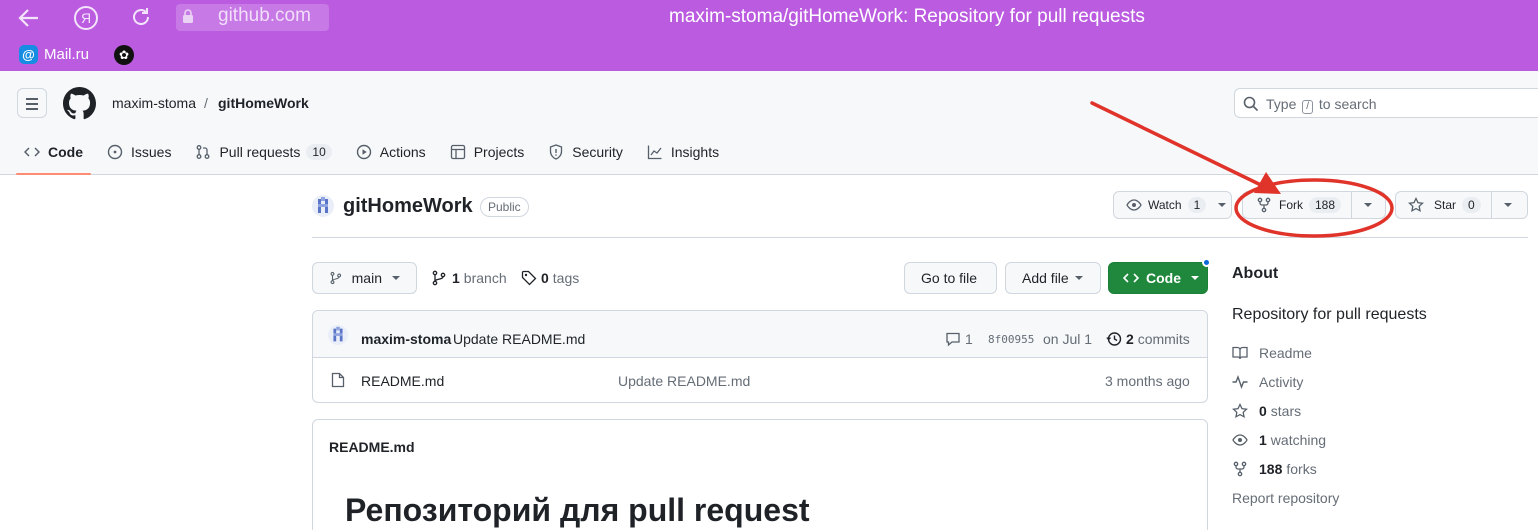 The width and height of the screenshot is (1538, 530). Describe the element at coordinates (141, 17) in the screenshot. I see `reload-icon` at that location.